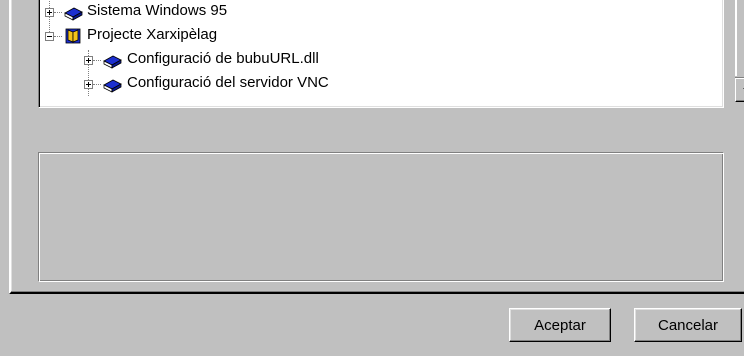 This screenshot has width=744, height=356. Describe the element at coordinates (49, 36) in the screenshot. I see `collapse-minus-icon` at that location.